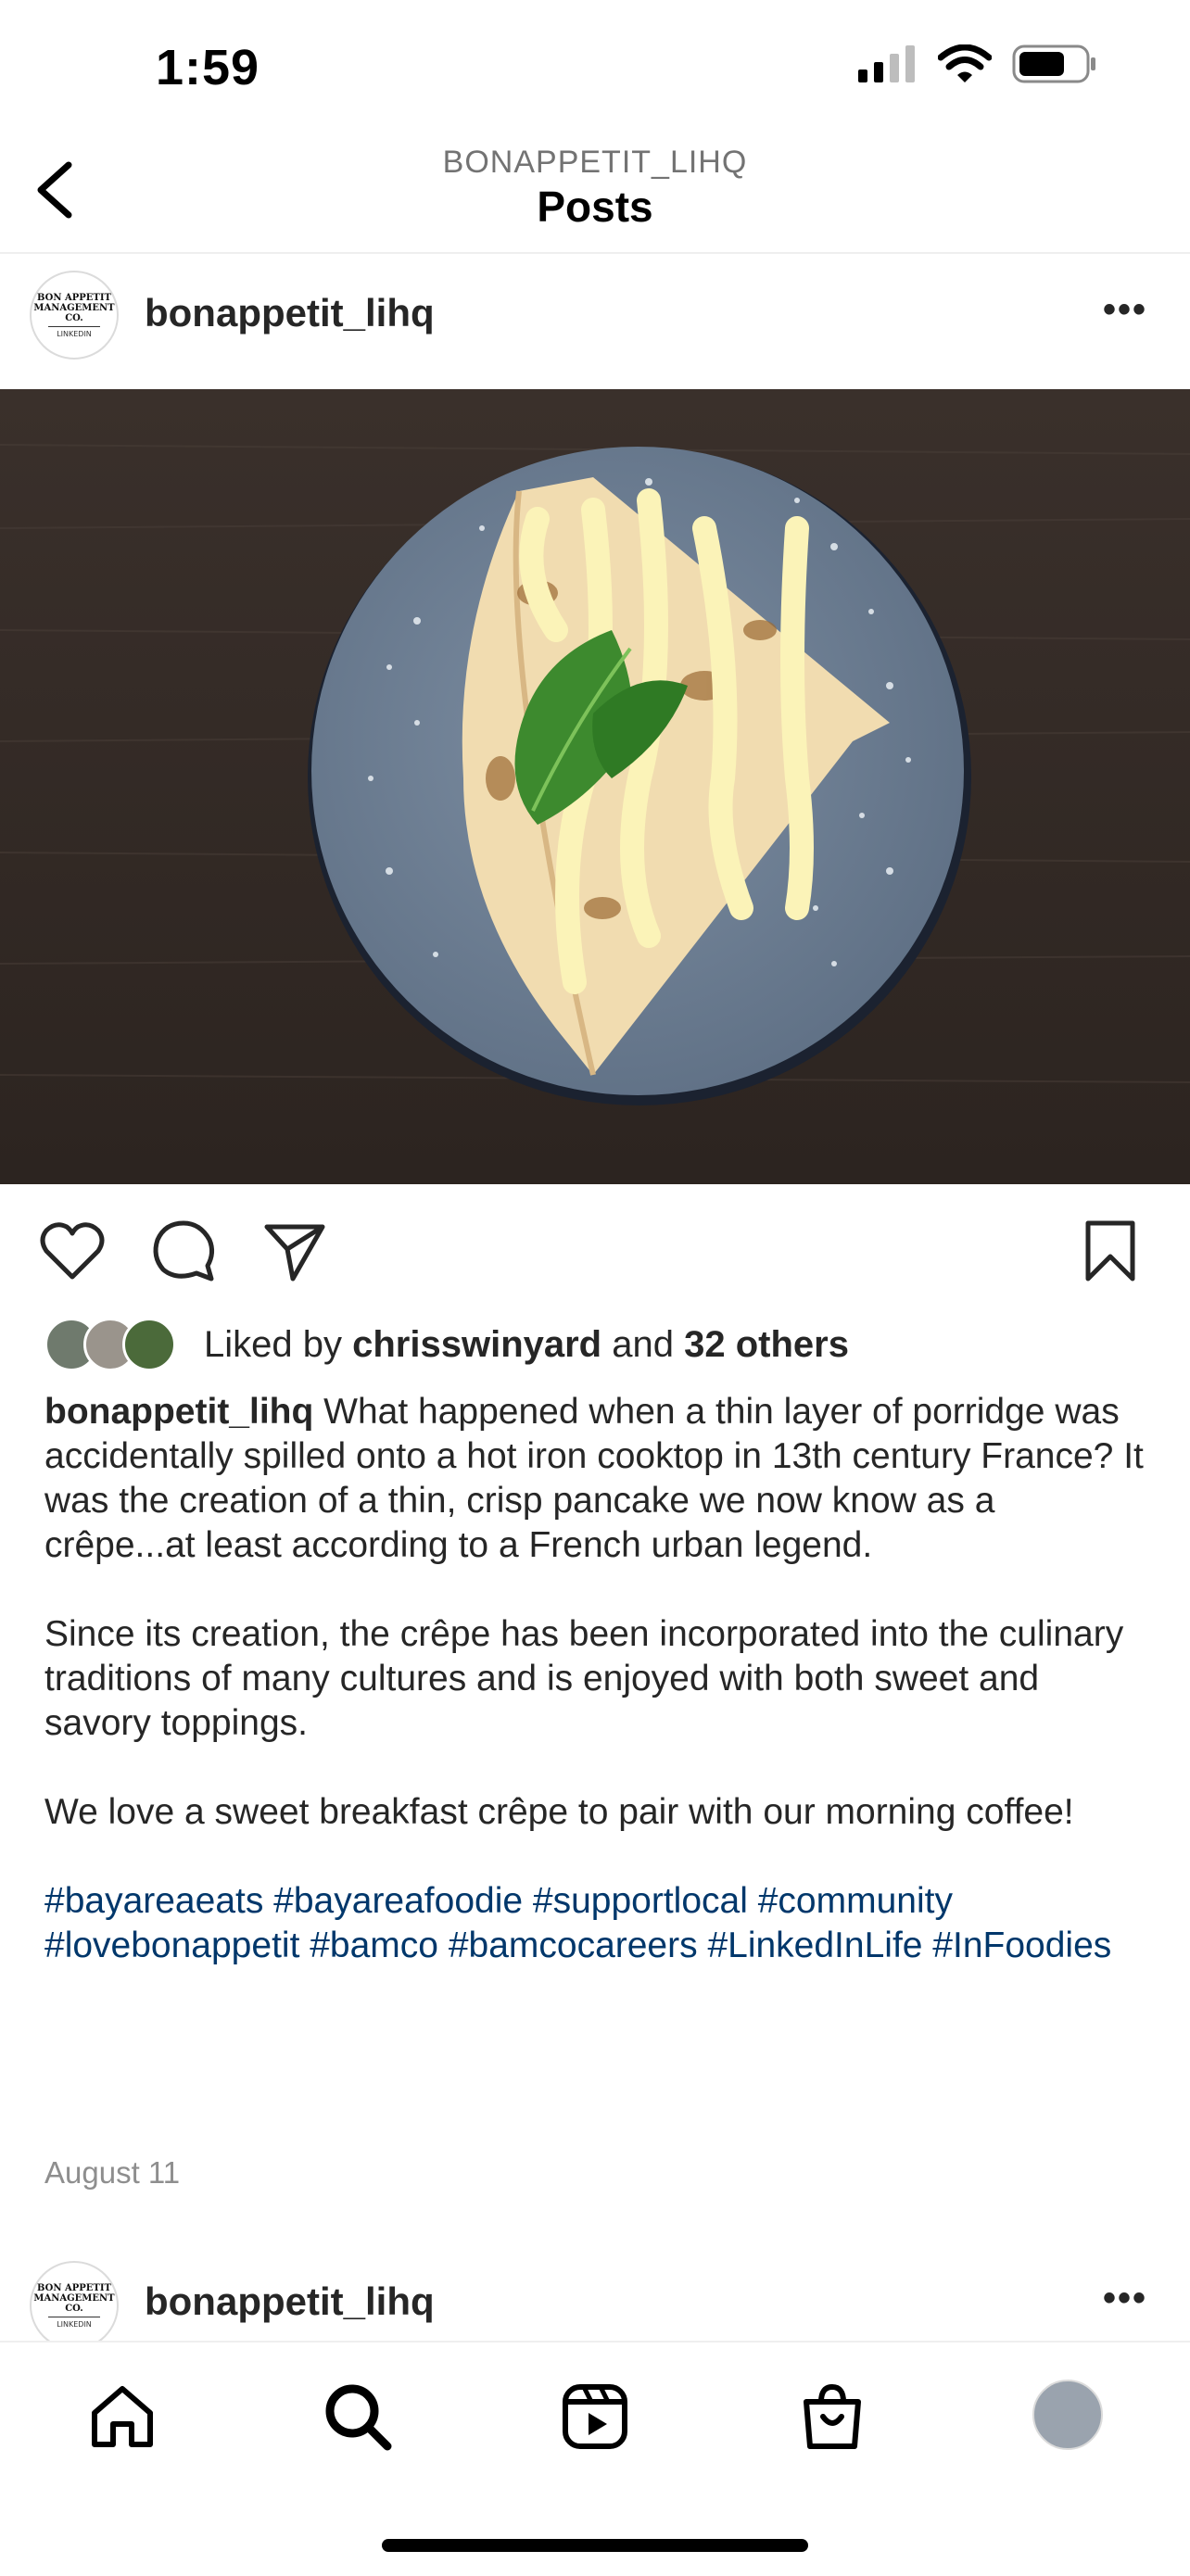 This screenshot has height=2576, width=1190. Describe the element at coordinates (1053, 64) in the screenshot. I see `battery-icon` at that location.